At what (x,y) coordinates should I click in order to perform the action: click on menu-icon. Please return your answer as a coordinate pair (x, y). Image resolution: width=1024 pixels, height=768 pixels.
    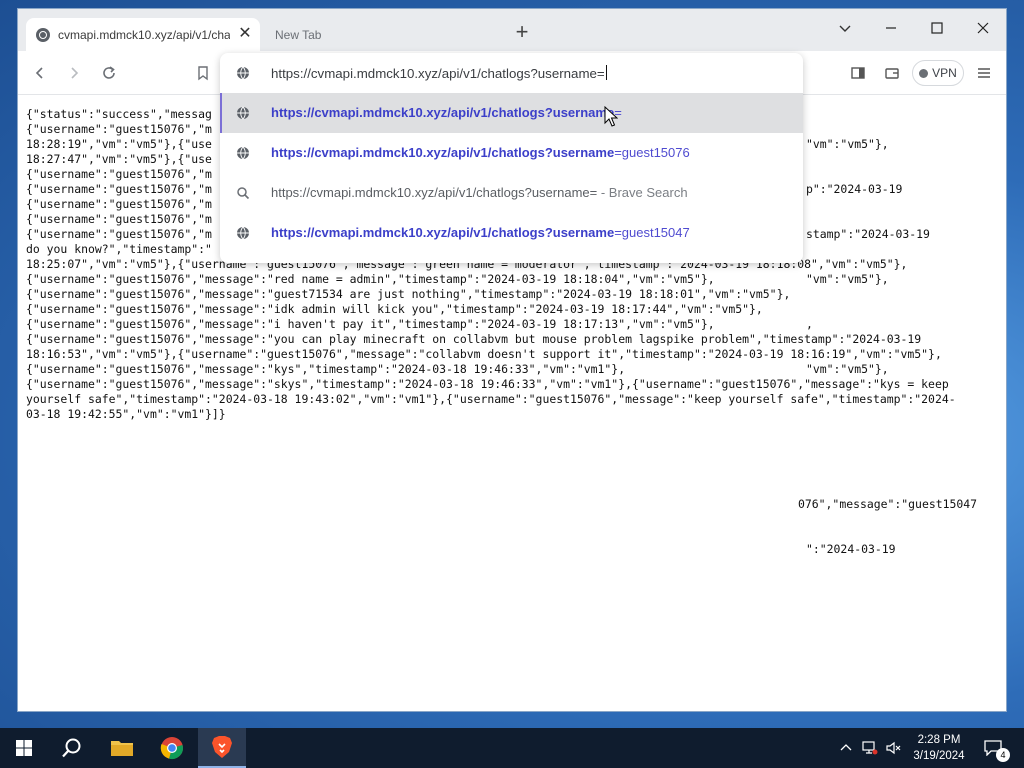
    Looking at the image, I should click on (984, 73).